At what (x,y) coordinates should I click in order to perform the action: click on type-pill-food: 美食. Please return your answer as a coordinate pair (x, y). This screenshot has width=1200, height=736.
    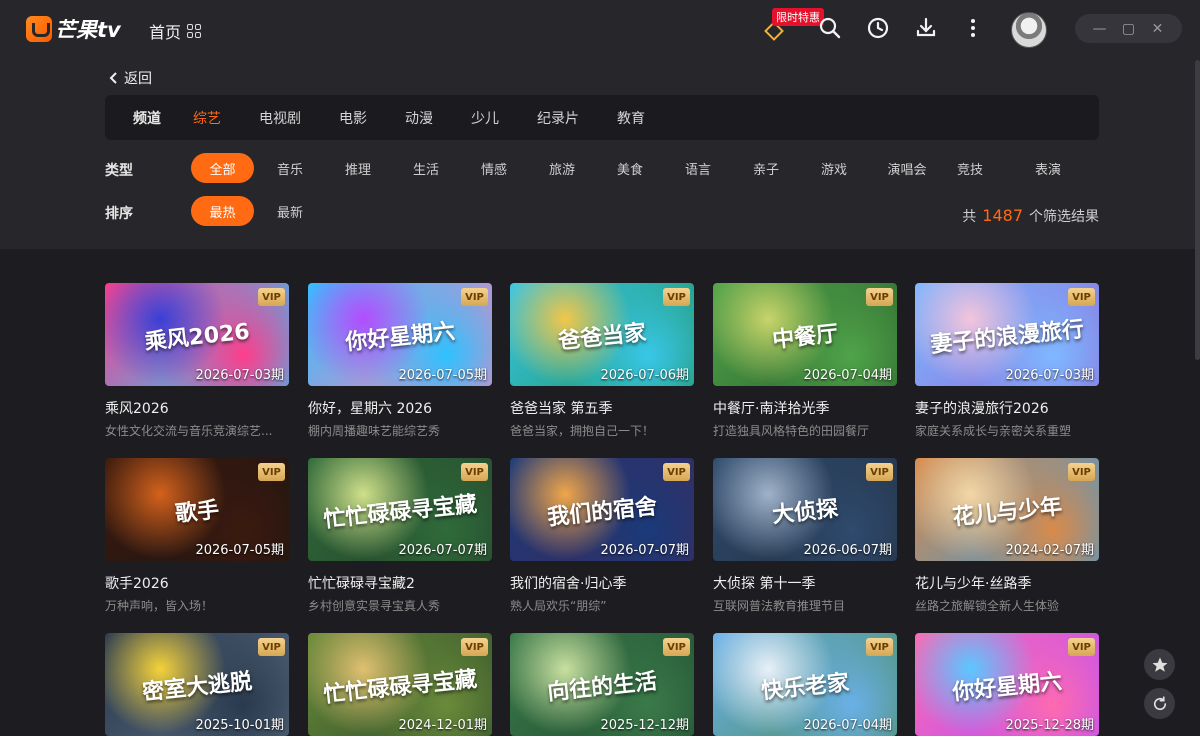
    Looking at the image, I should click on (630, 168).